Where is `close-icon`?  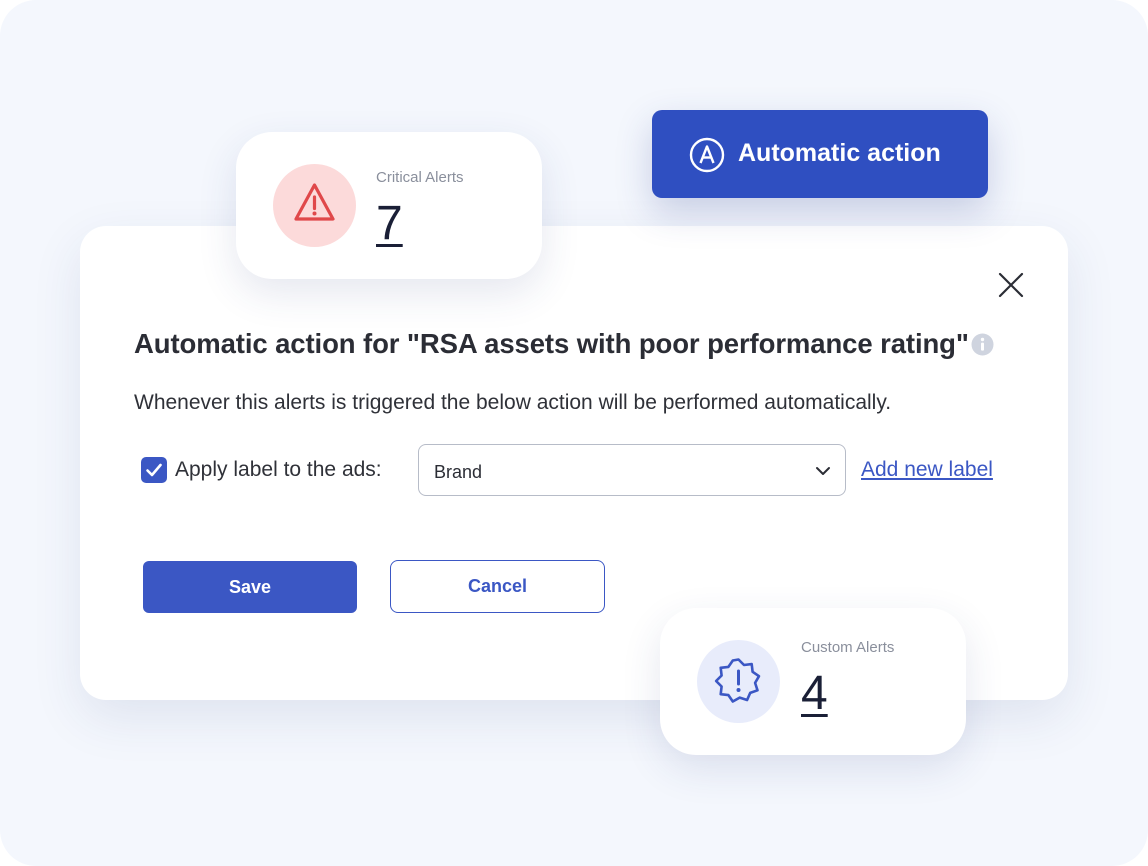 close-icon is located at coordinates (1011, 285).